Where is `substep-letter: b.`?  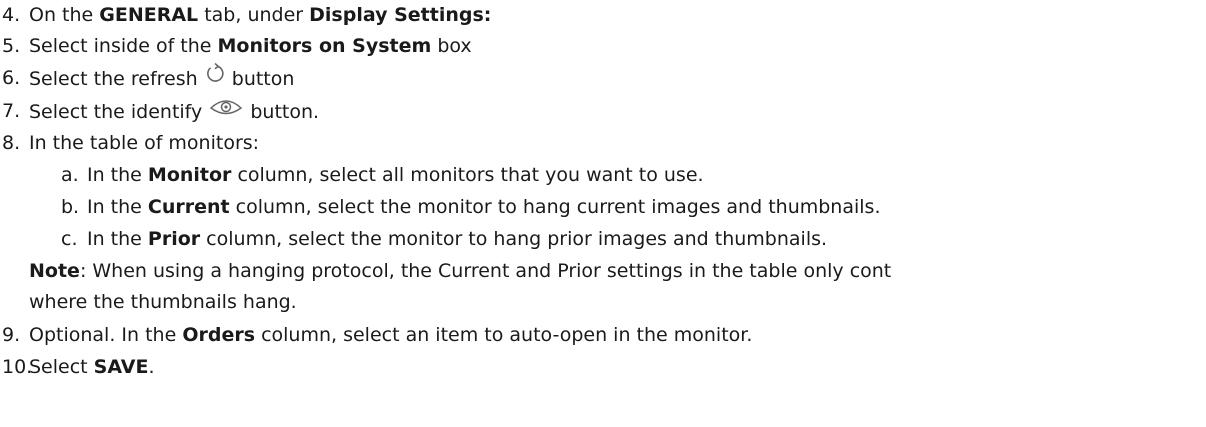 substep-letter: b. is located at coordinates (70, 207).